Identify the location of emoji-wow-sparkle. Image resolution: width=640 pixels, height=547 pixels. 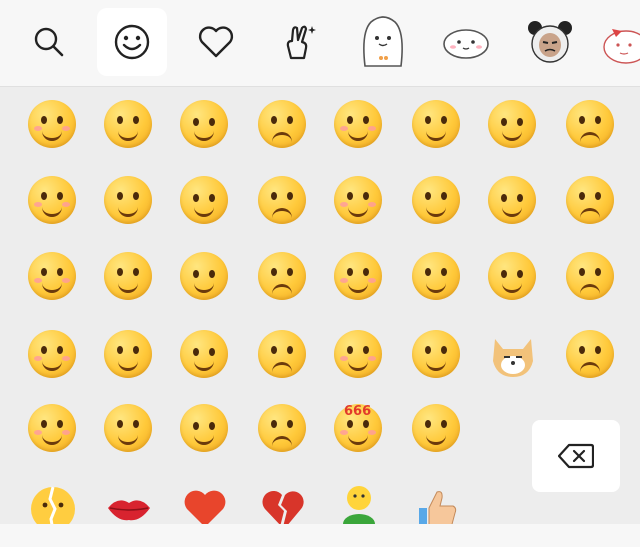
(283, 355).